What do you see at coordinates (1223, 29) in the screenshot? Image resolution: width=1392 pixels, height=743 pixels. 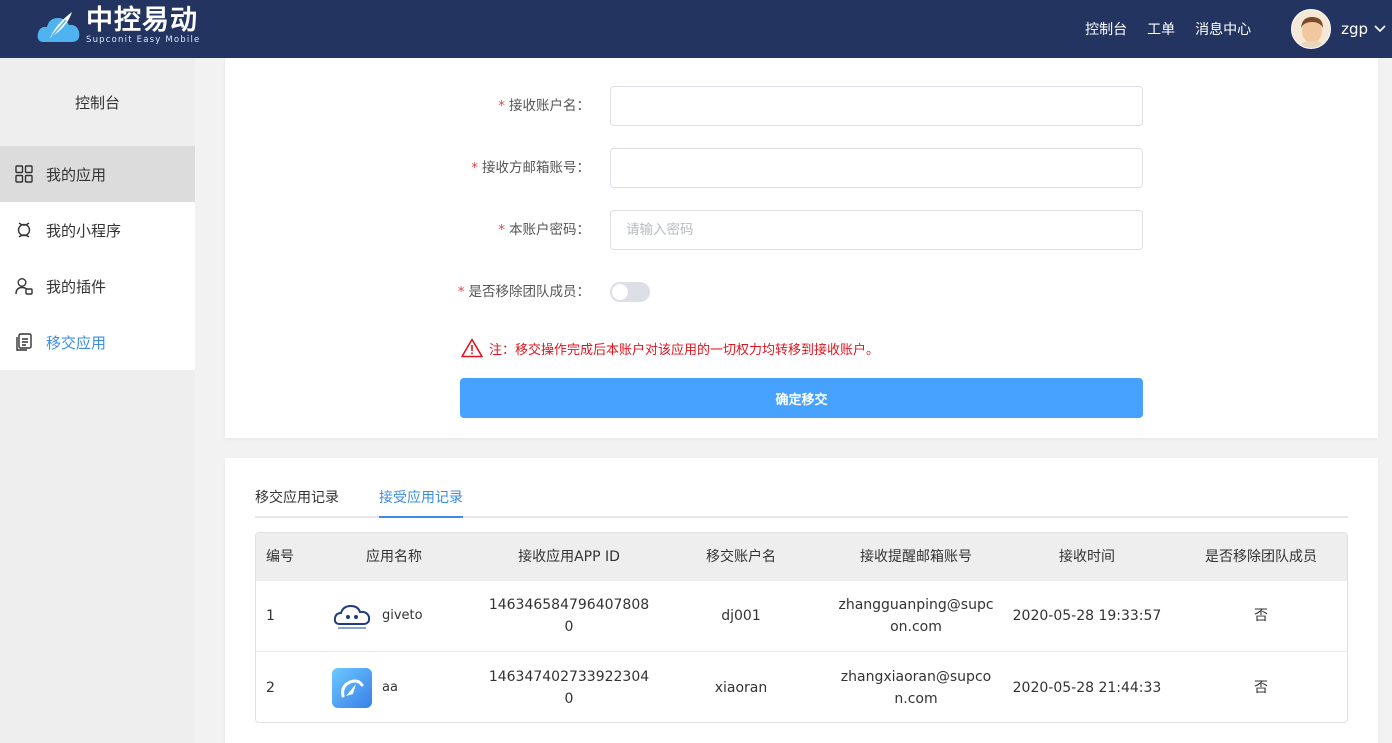 I see `nav-messages: 消息中心` at bounding box center [1223, 29].